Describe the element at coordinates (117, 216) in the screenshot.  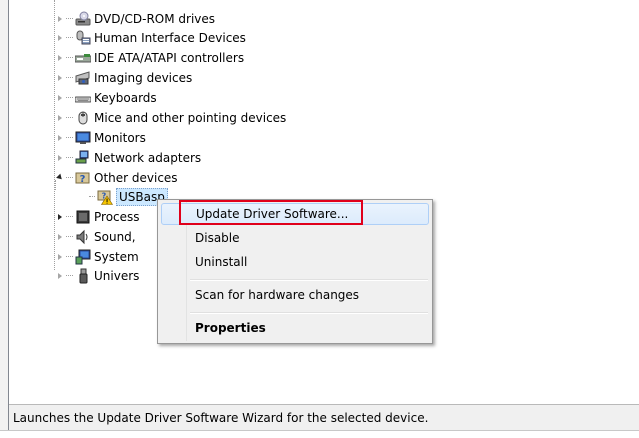
I see `tree-item-label: Process` at that location.